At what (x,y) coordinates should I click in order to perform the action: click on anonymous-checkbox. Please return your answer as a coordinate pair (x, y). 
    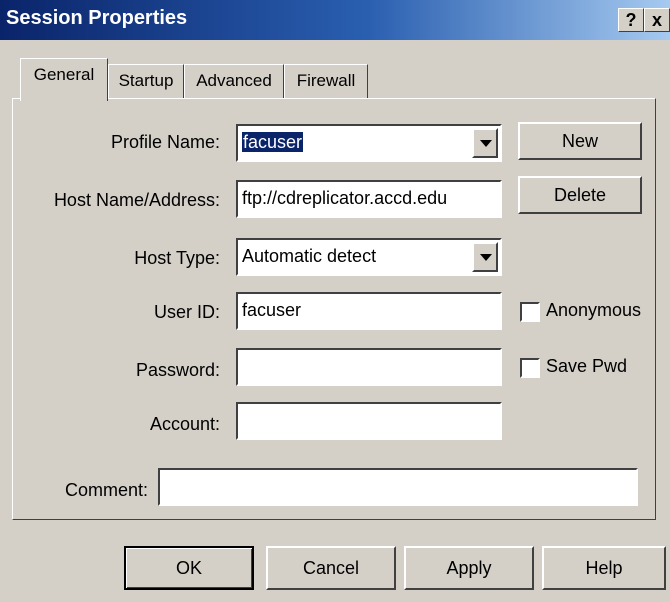
    Looking at the image, I should click on (530, 312).